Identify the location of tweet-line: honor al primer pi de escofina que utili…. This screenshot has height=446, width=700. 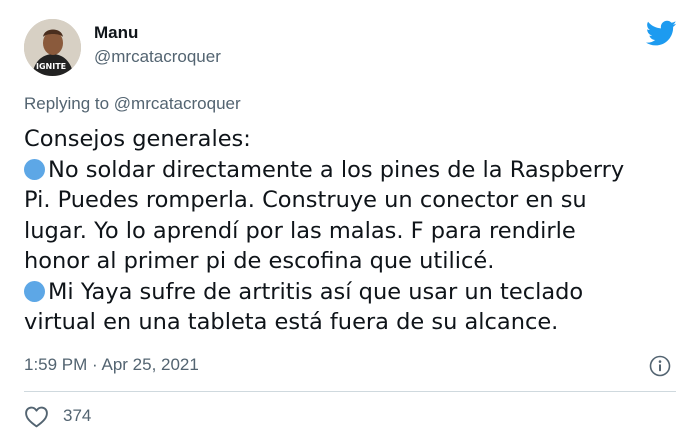
(259, 261).